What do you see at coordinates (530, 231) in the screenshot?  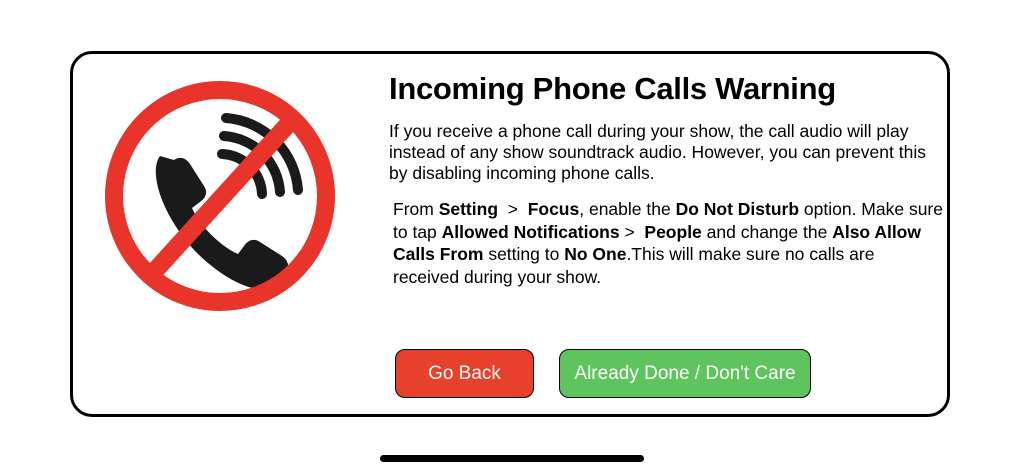 I see `allowed-notifications-label: Allowed Notifications` at bounding box center [530, 231].